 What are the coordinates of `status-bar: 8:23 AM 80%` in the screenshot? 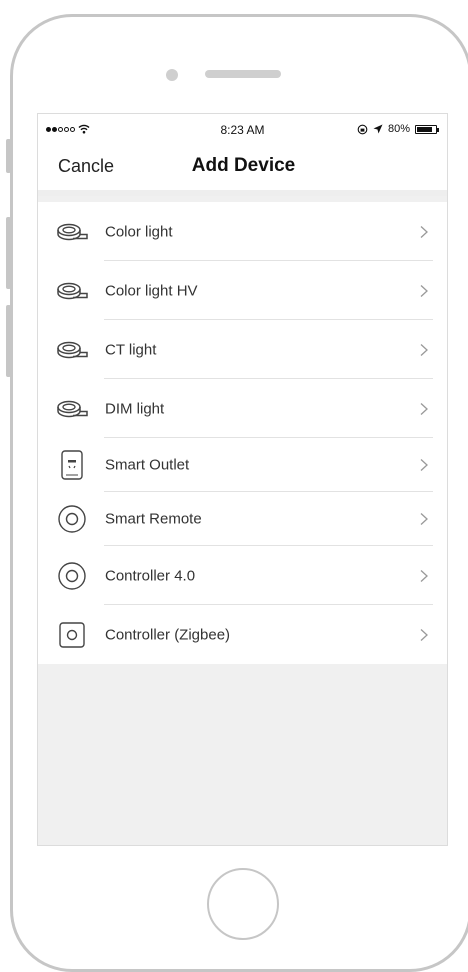 It's located at (242, 129).